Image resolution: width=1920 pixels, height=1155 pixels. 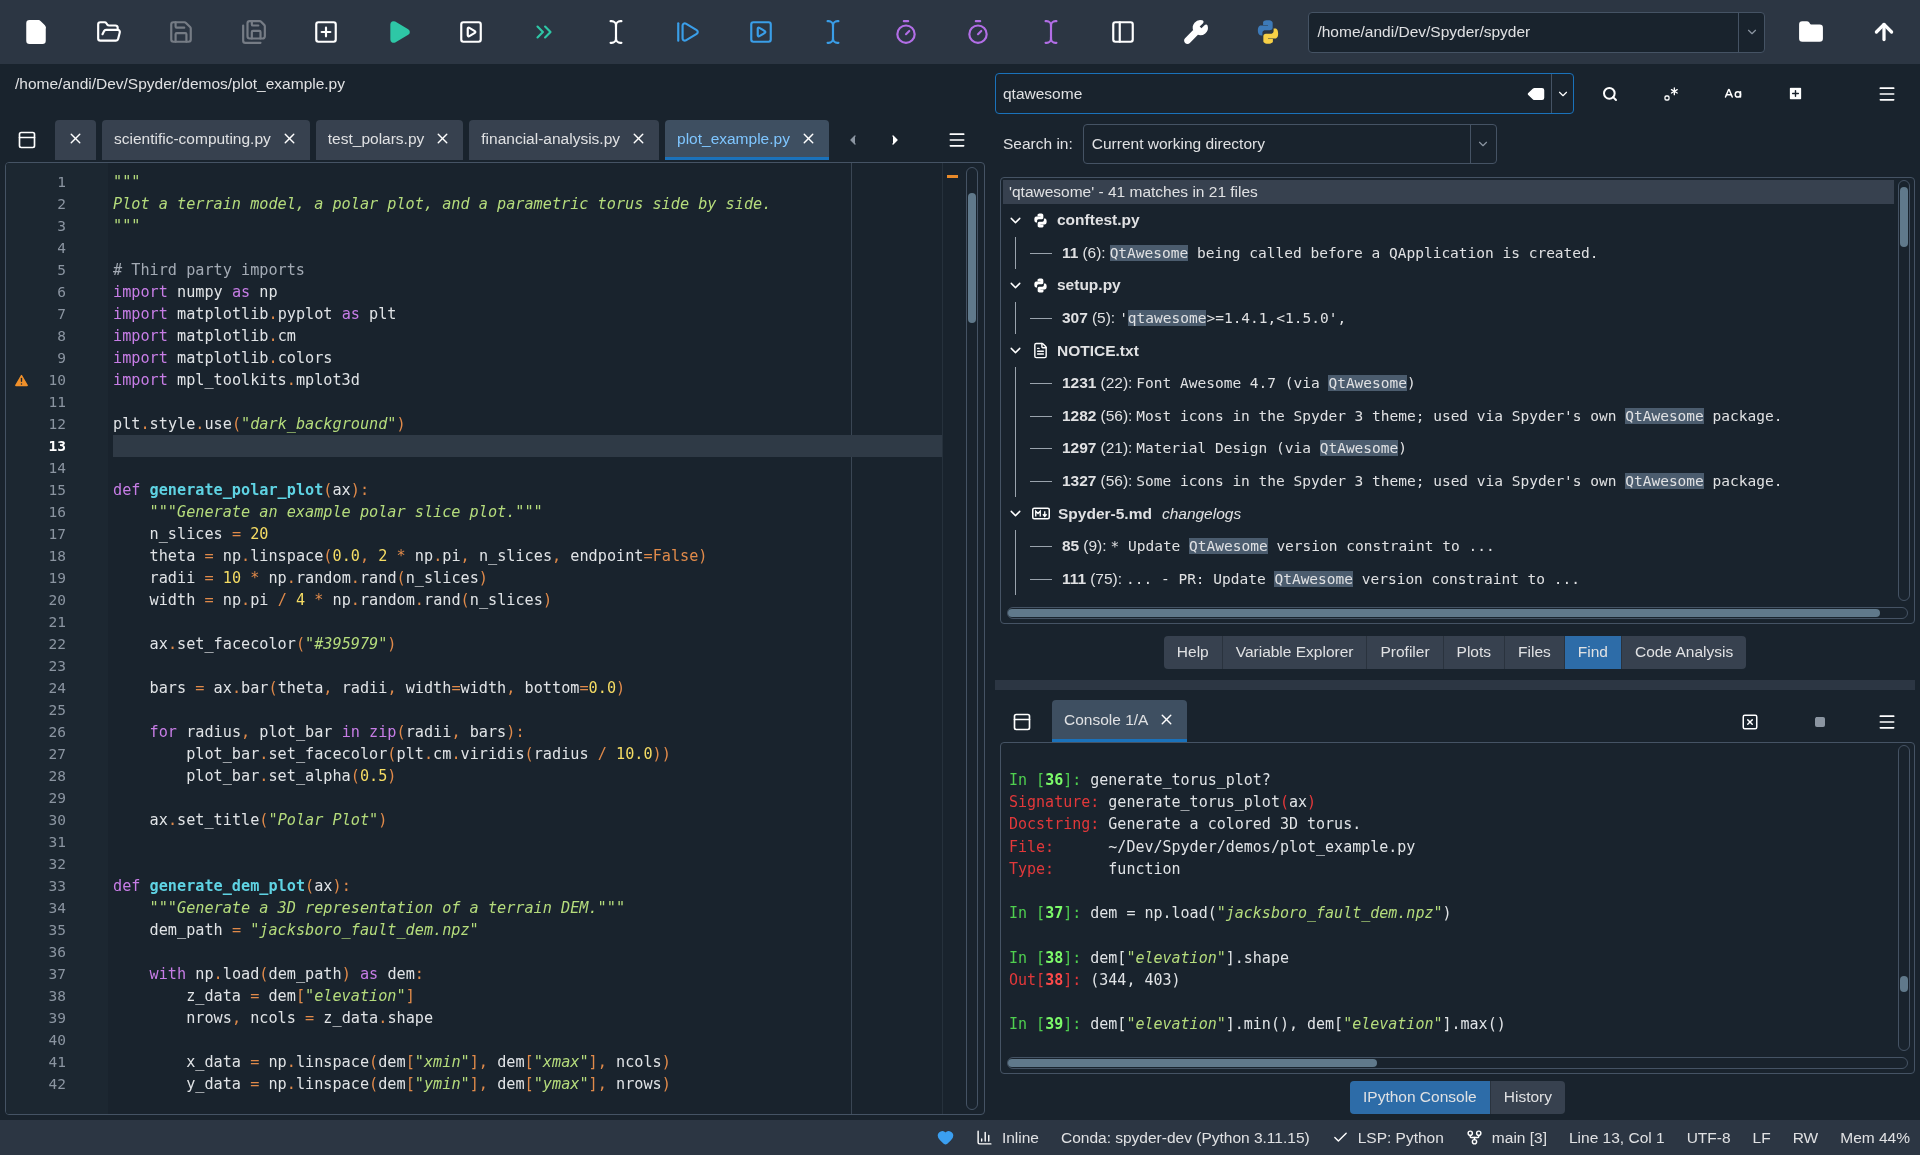 What do you see at coordinates (1120, 721) in the screenshot?
I see `console-tab: Console 1/A` at bounding box center [1120, 721].